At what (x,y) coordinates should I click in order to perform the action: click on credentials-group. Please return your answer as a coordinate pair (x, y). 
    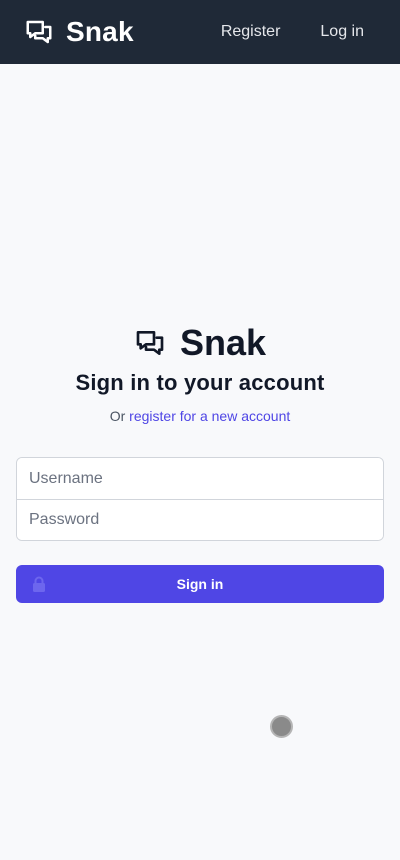
    Looking at the image, I should click on (200, 499).